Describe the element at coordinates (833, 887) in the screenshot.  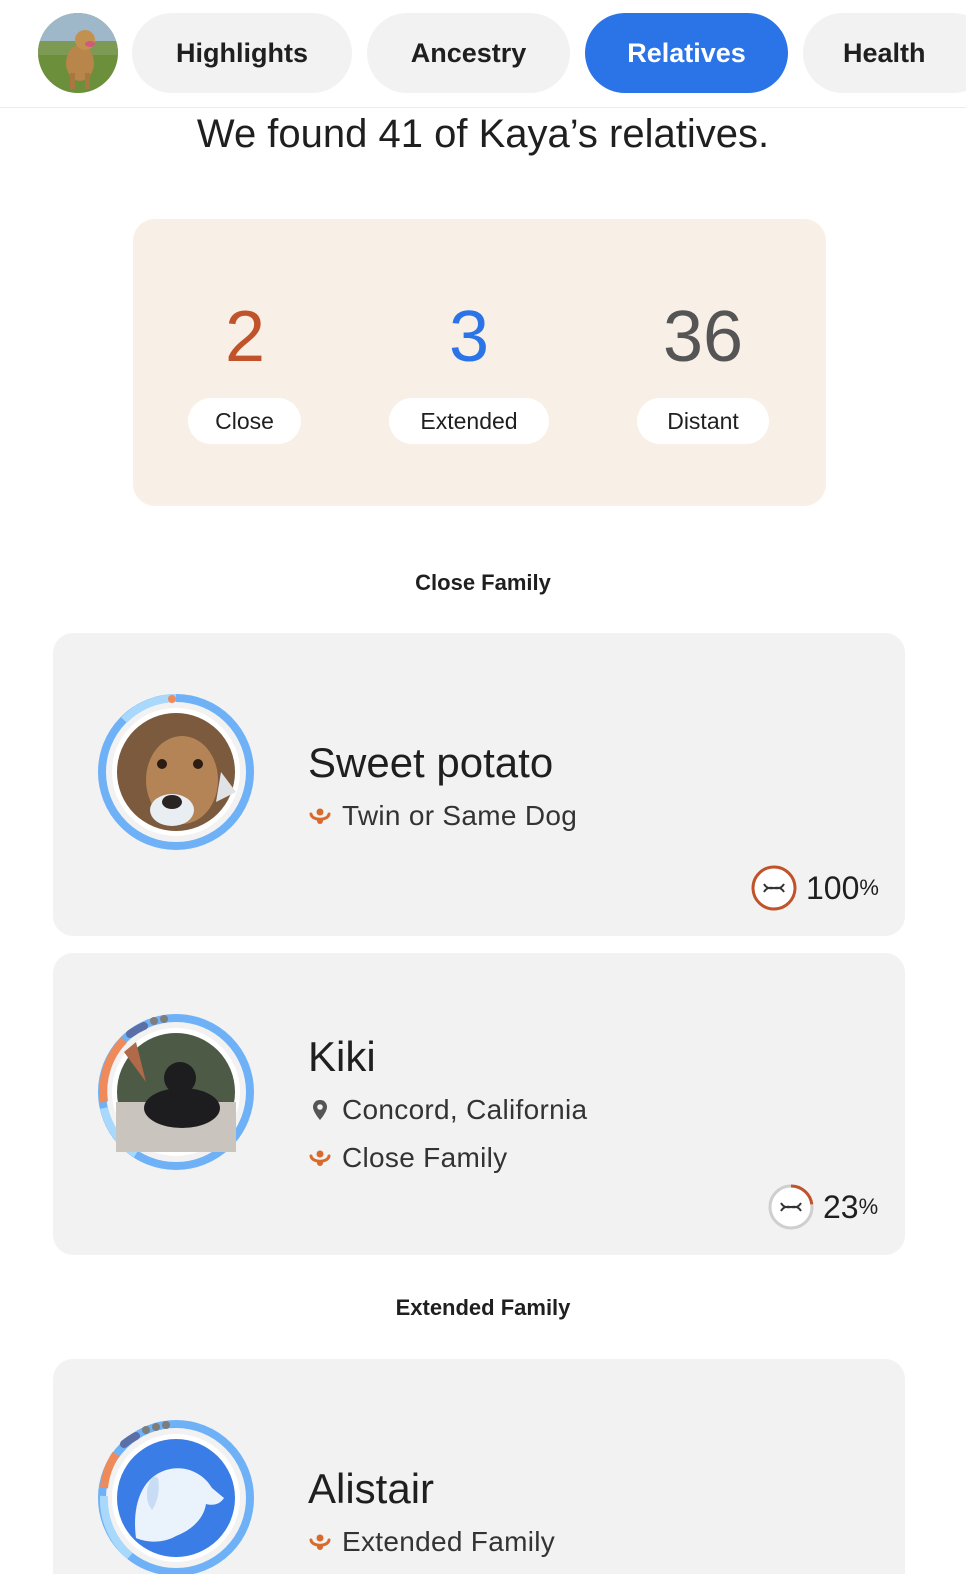
I see `shared-dna-value: 100` at that location.